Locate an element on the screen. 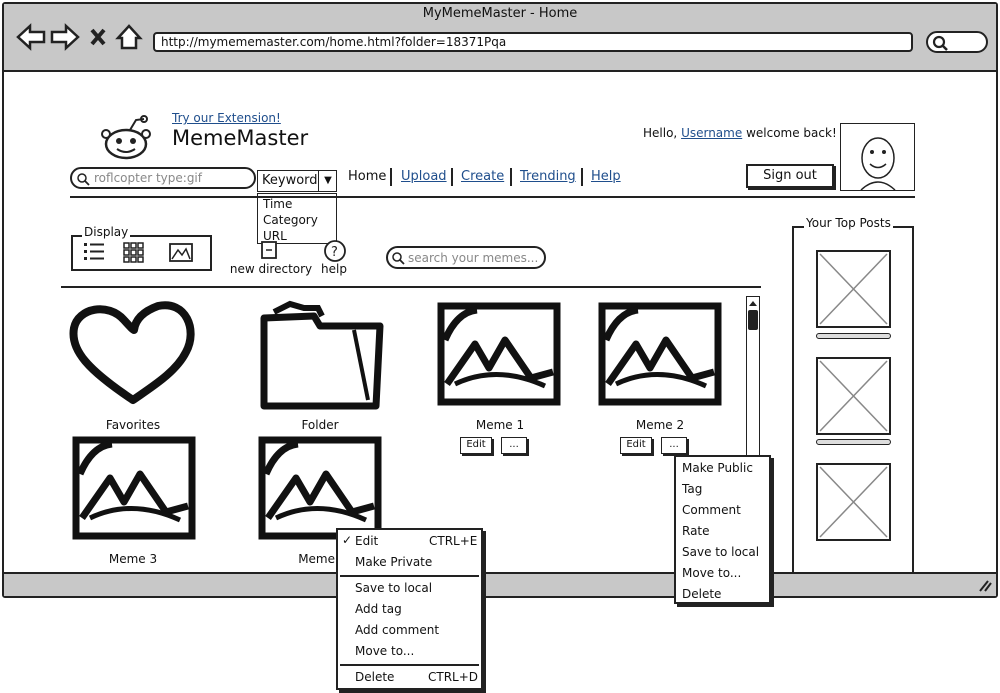 The height and width of the screenshot is (693, 1000). username-link: Username is located at coordinates (711, 133).